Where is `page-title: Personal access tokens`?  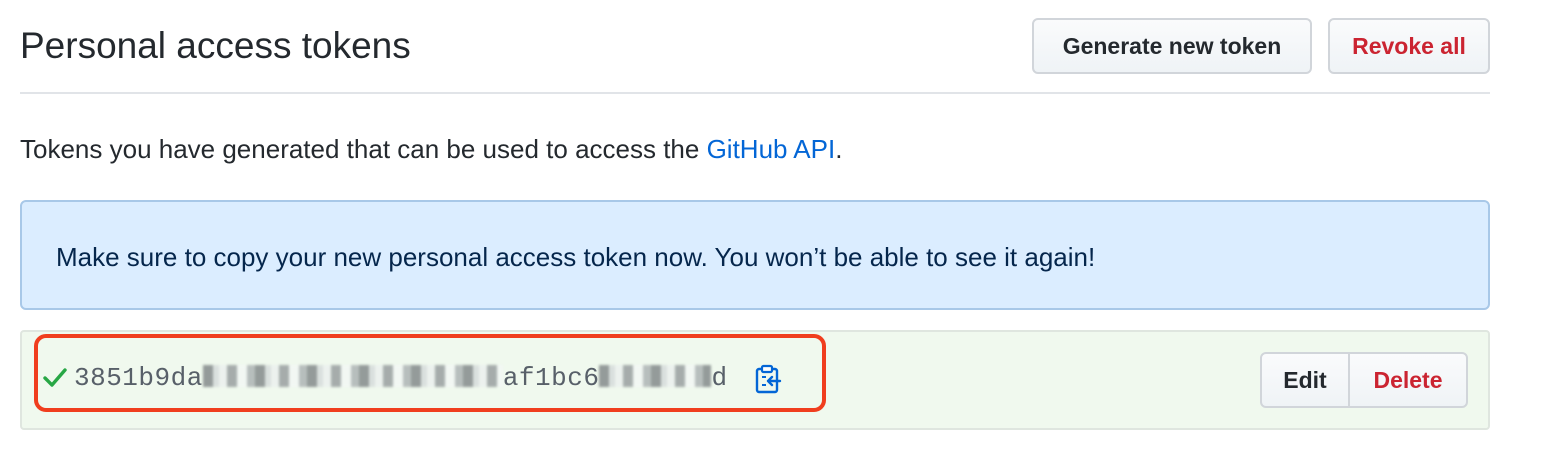 page-title: Personal access tokens is located at coordinates (215, 45).